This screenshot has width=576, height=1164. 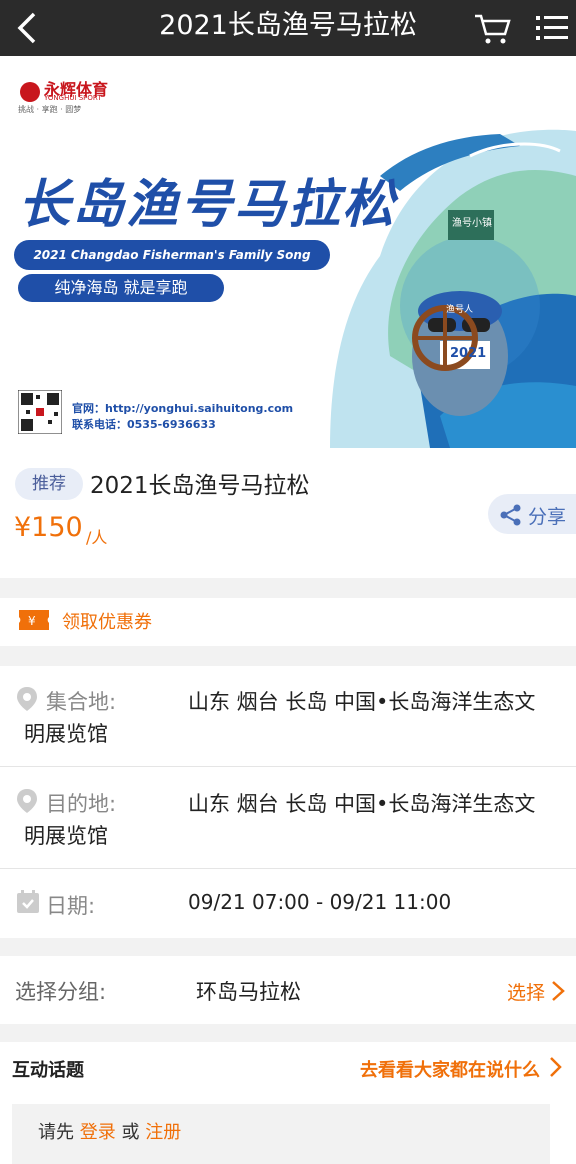 I want to click on brand-sub: YONGHUI SPORT, so click(x=73, y=98).